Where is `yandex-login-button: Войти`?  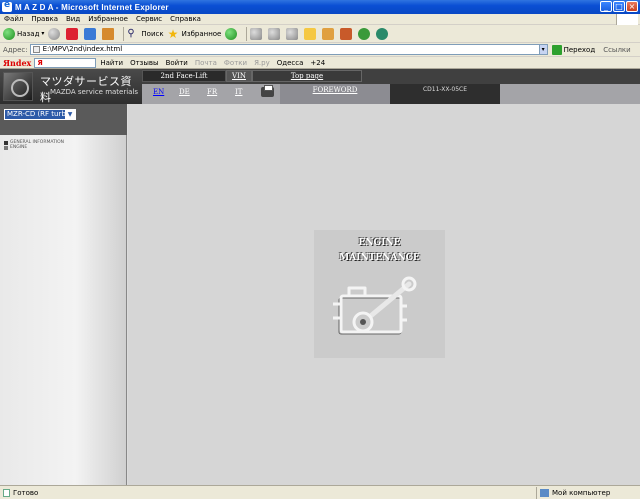 yandex-login-button: Войти is located at coordinates (177, 63).